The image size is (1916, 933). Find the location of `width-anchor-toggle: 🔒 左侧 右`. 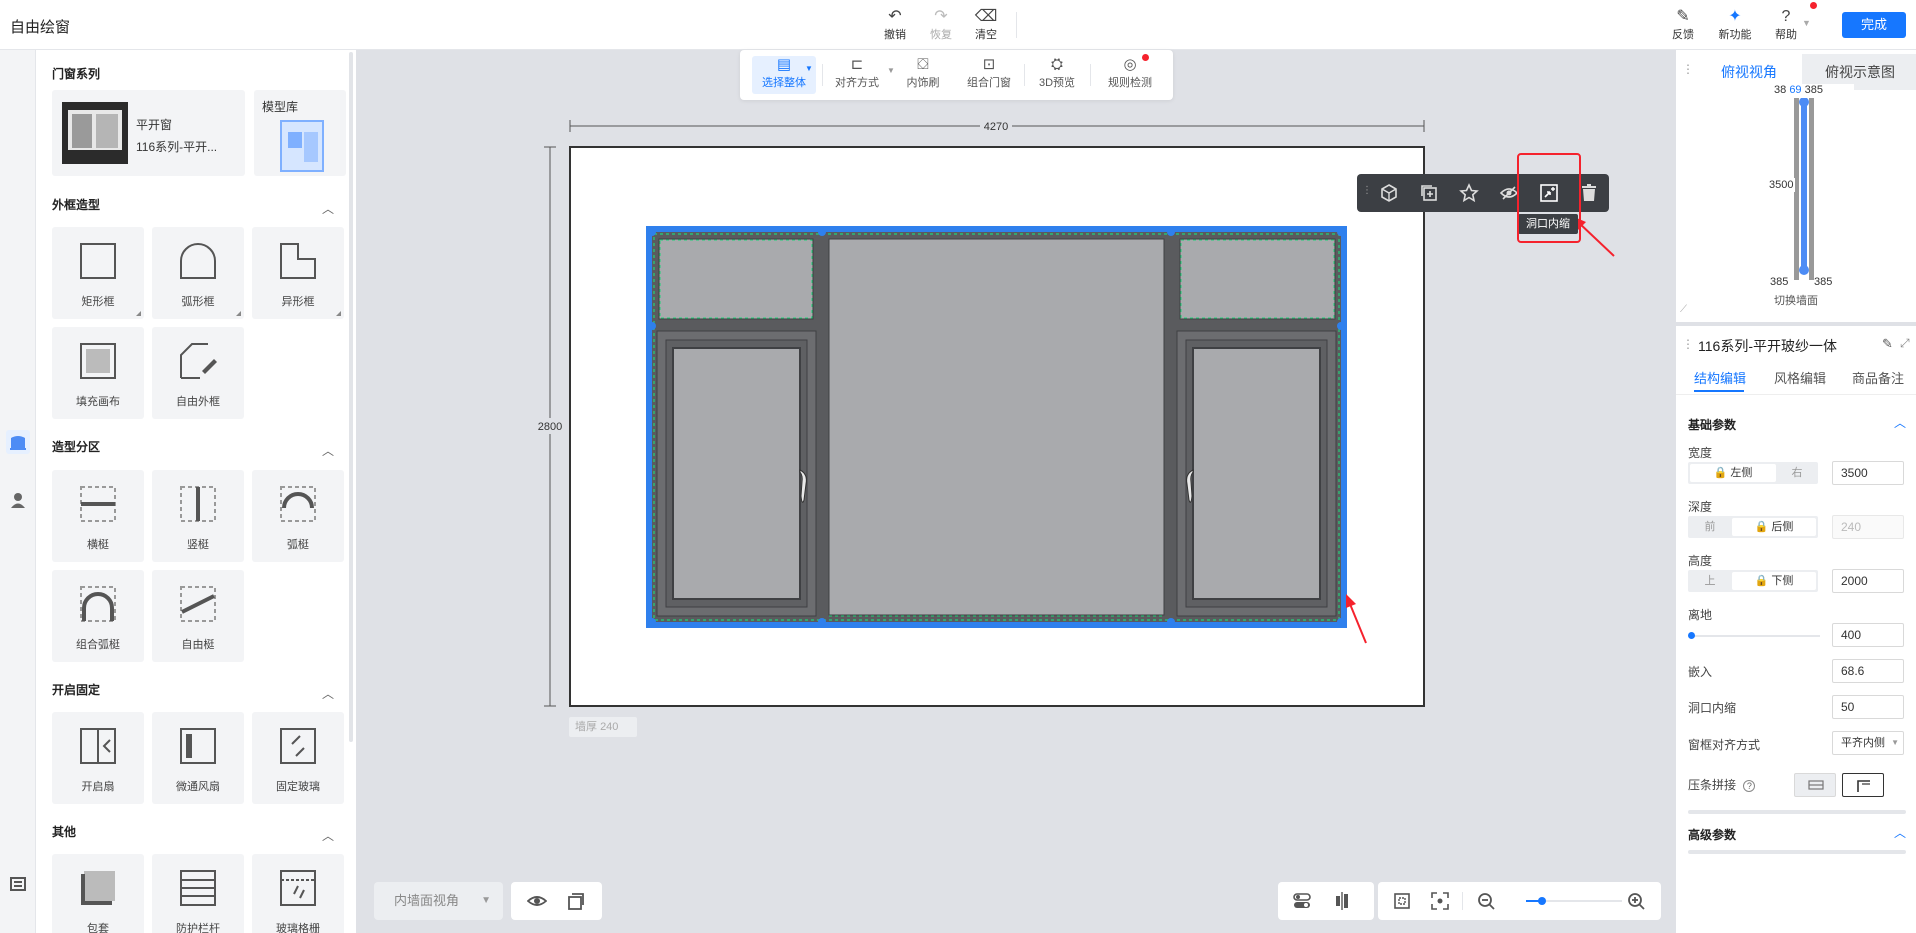

width-anchor-toggle: 🔒 左侧 右 is located at coordinates (1753, 473).